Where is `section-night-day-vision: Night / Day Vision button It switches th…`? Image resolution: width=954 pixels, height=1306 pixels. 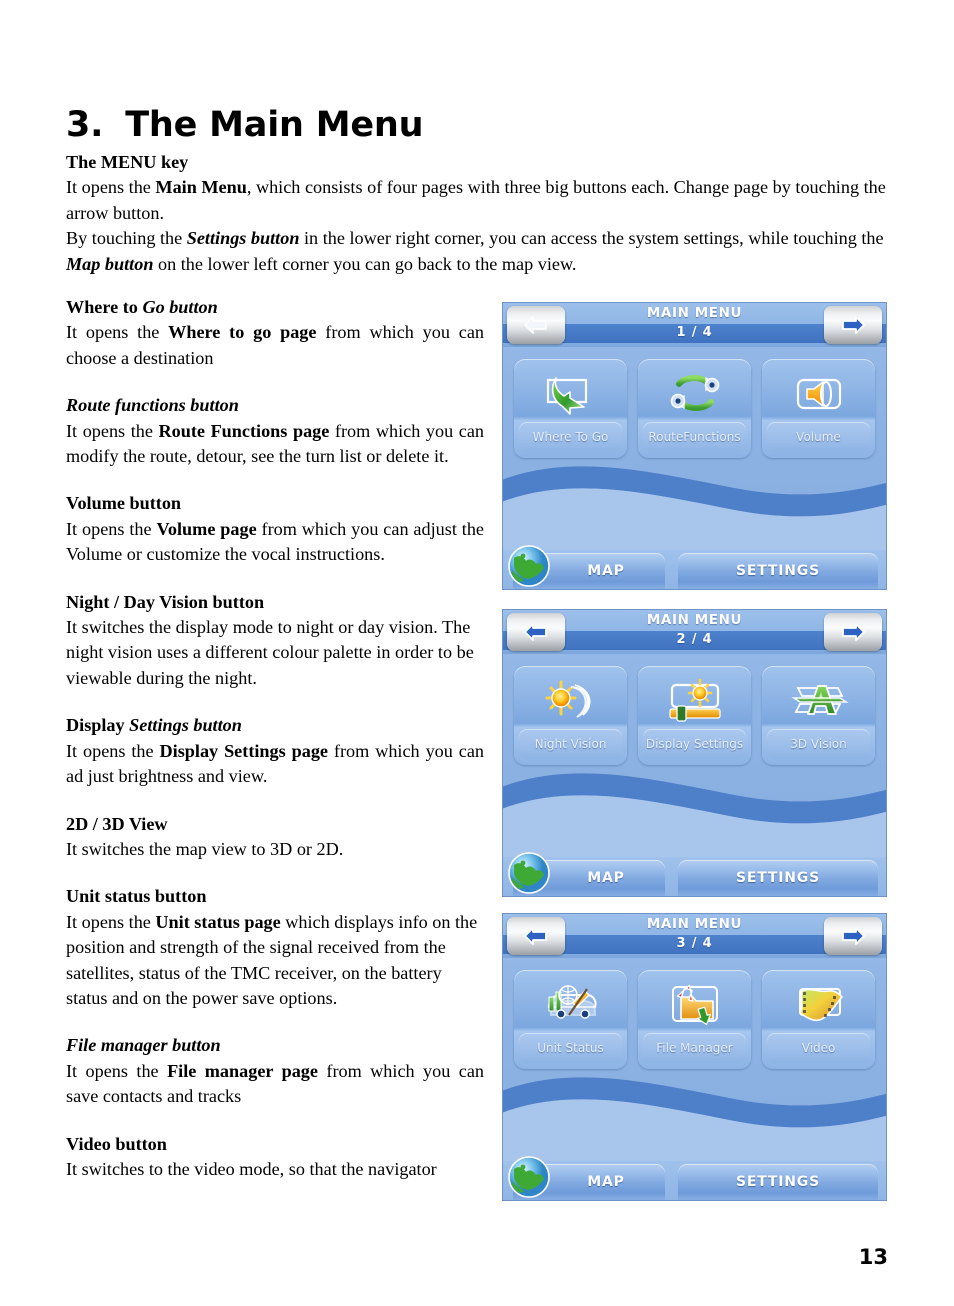
section-night-day-vision: Night / Day Vision button It switches th… is located at coordinates (275, 641).